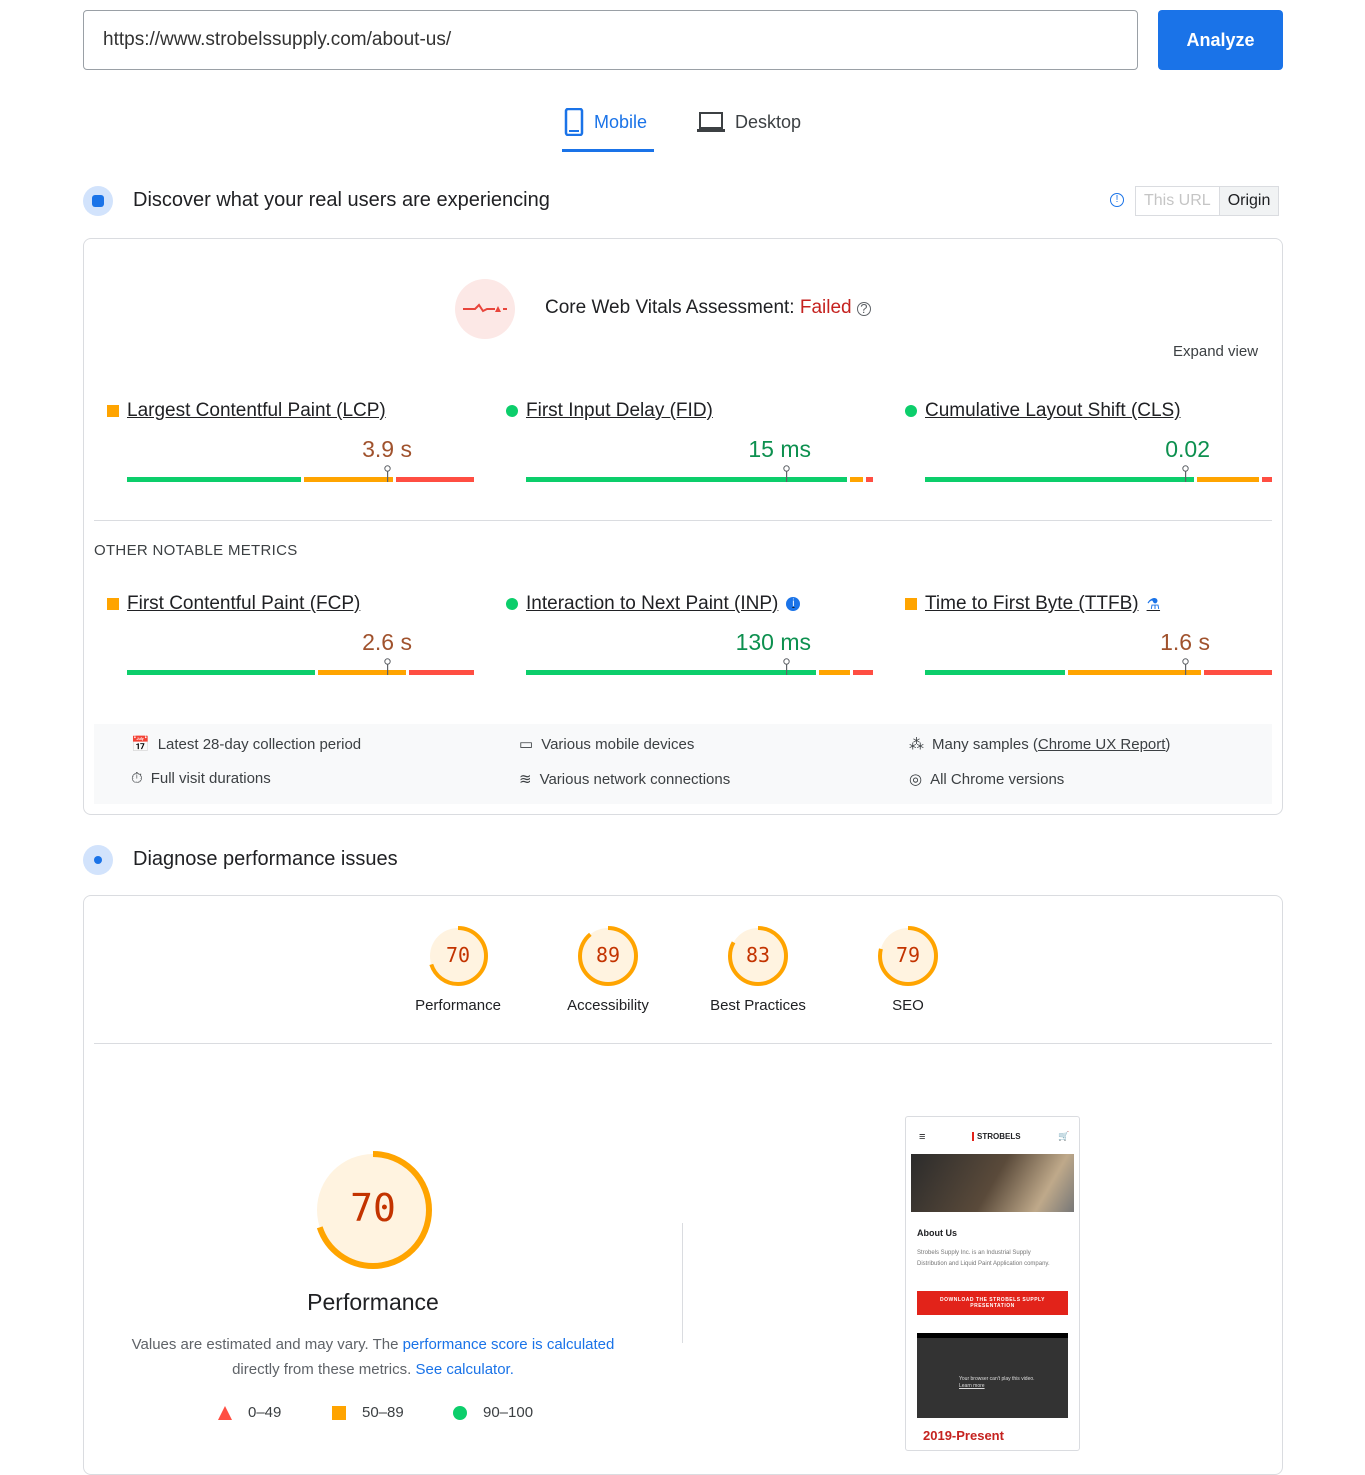 This screenshot has height=1475, width=1365. Describe the element at coordinates (608, 969) in the screenshot. I see `score-gauge-accessibility: 89 Accessibility` at that location.